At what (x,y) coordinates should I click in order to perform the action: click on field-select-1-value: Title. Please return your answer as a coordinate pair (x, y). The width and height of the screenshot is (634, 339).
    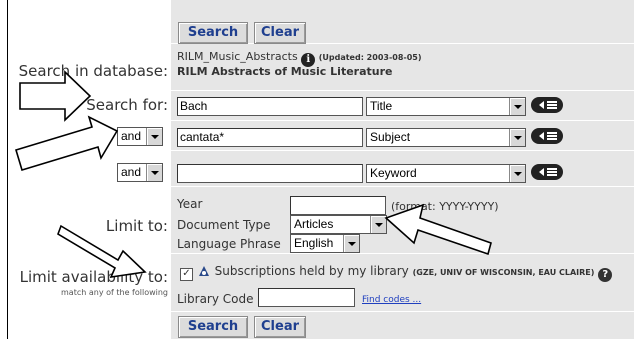
    Looking at the image, I should click on (381, 106).